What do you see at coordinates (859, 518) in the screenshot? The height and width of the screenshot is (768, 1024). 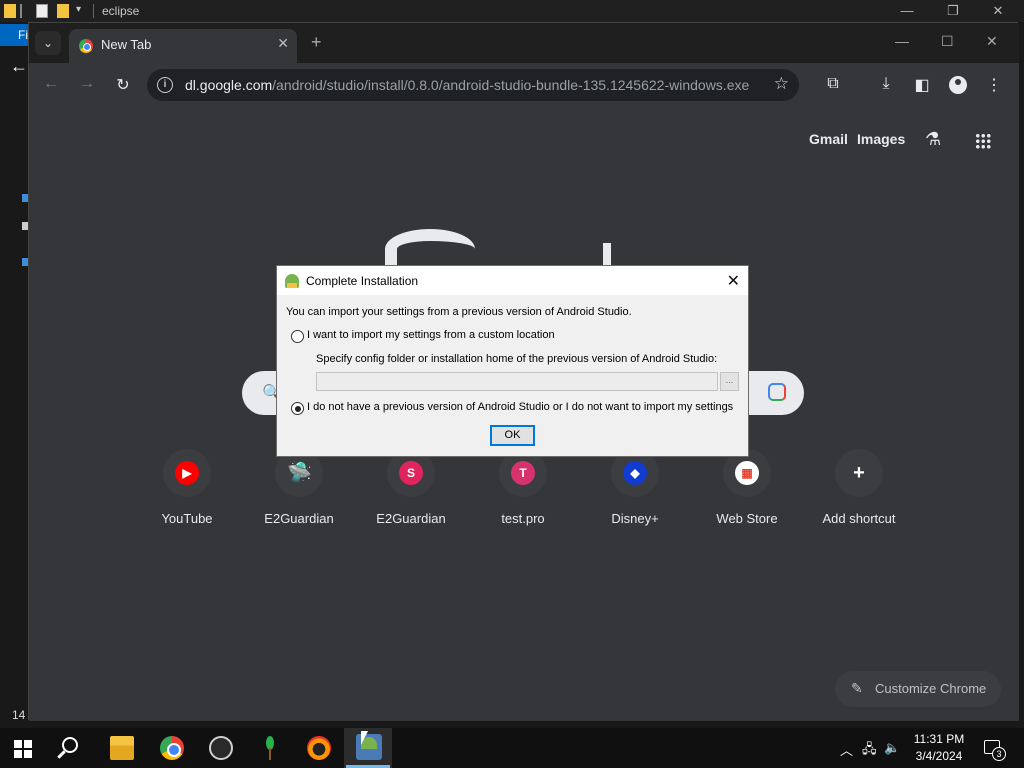 I see `shortcut-label: Add shortcut` at bounding box center [859, 518].